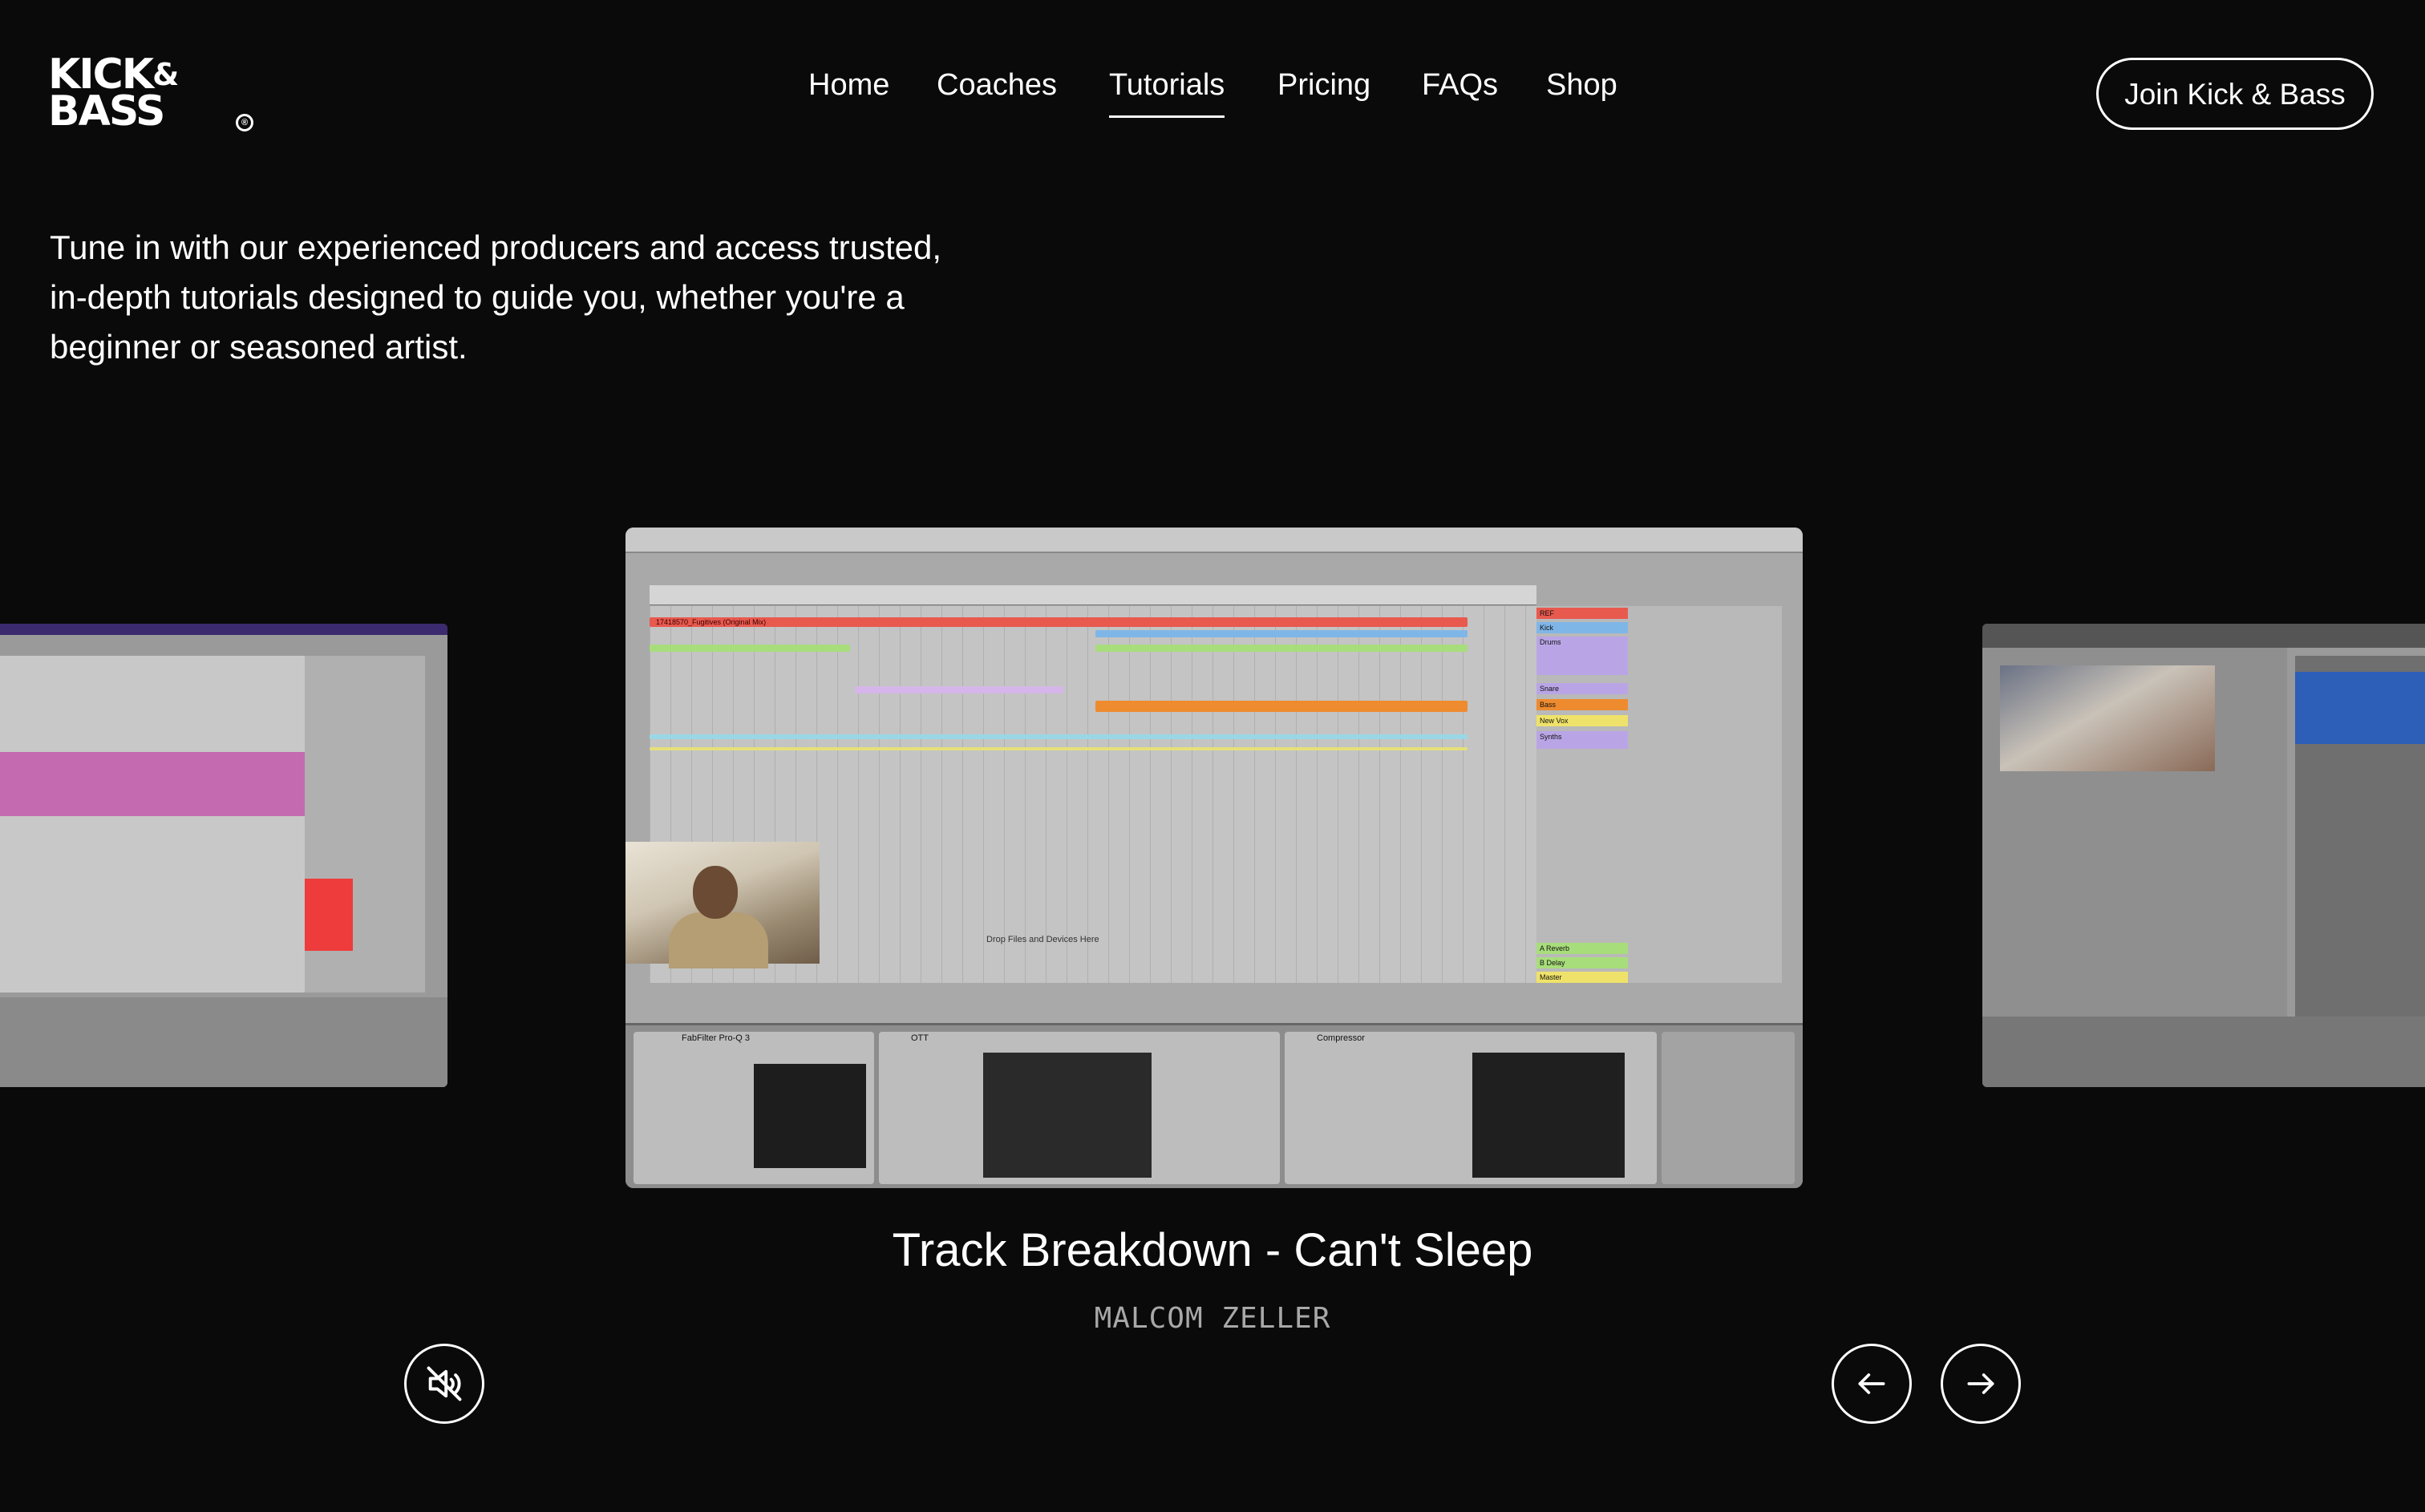 The image size is (2425, 1512). What do you see at coordinates (1581, 85) in the screenshot?
I see `nav-shop: Shop` at bounding box center [1581, 85].